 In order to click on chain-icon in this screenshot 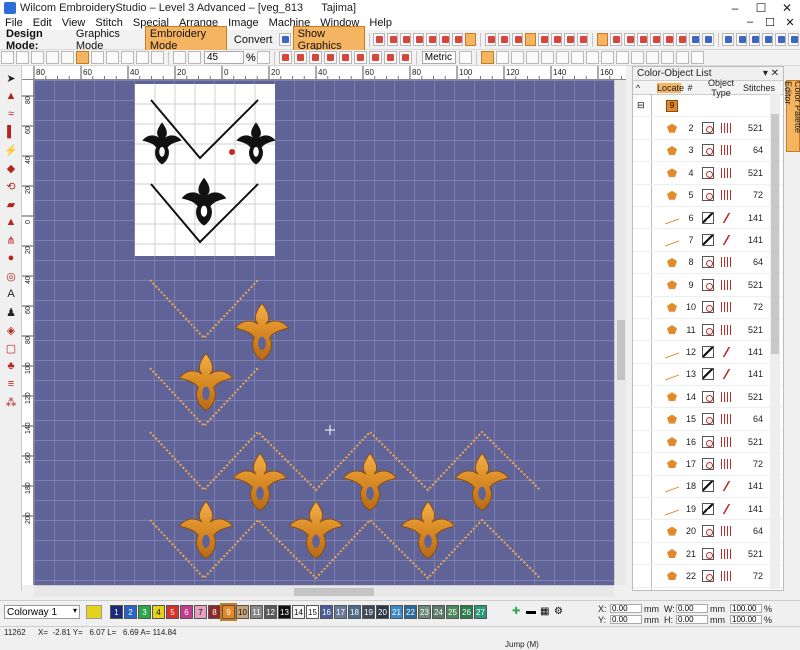, I will do `click(517, 39)`.